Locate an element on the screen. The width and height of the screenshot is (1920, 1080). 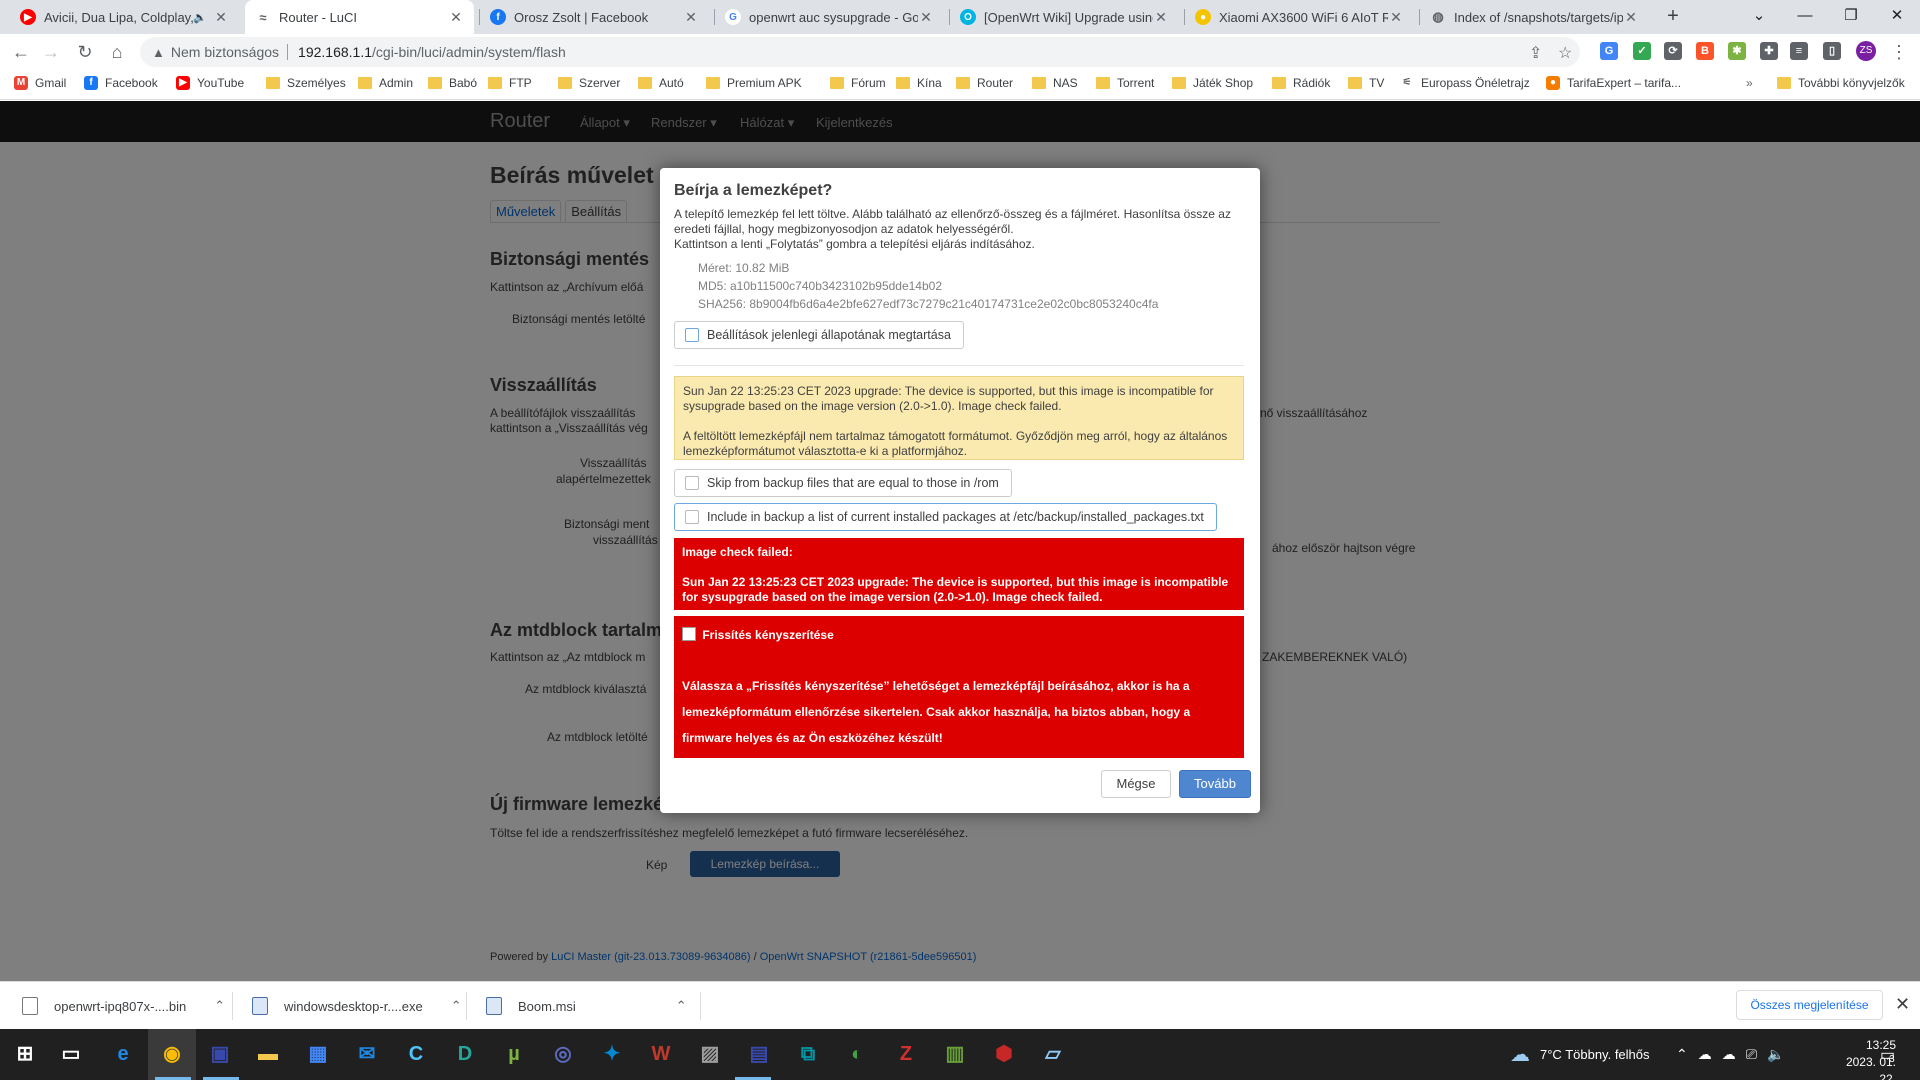
save-disk-icon: ▣ is located at coordinates (220, 1054).